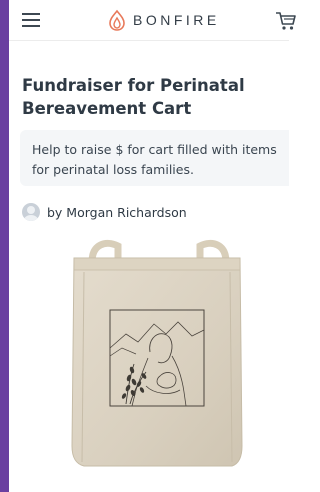 This screenshot has height=492, width=320. Describe the element at coordinates (31, 20) in the screenshot. I see `hamburger-icon` at that location.